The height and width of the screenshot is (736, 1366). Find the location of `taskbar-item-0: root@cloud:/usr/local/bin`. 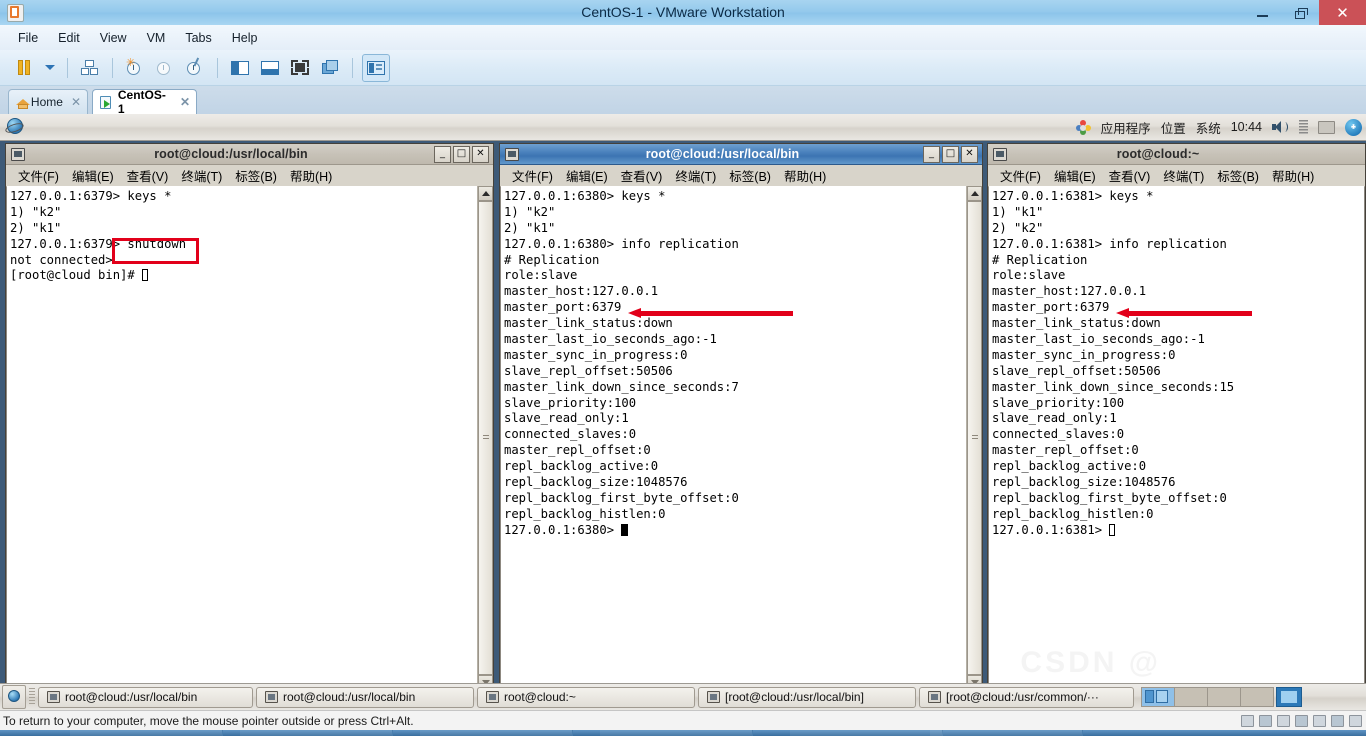

taskbar-item-0: root@cloud:/usr/local/bin is located at coordinates (145, 697).